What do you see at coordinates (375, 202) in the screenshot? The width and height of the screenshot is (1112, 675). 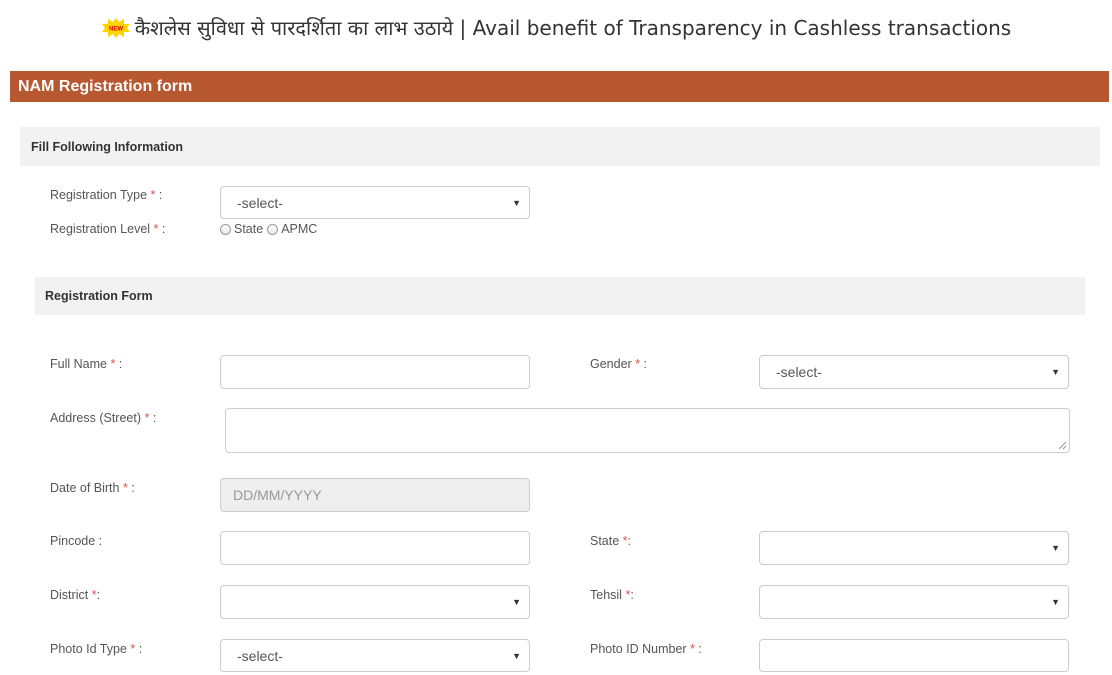 I see `registration-type-select: -select- ▼` at bounding box center [375, 202].